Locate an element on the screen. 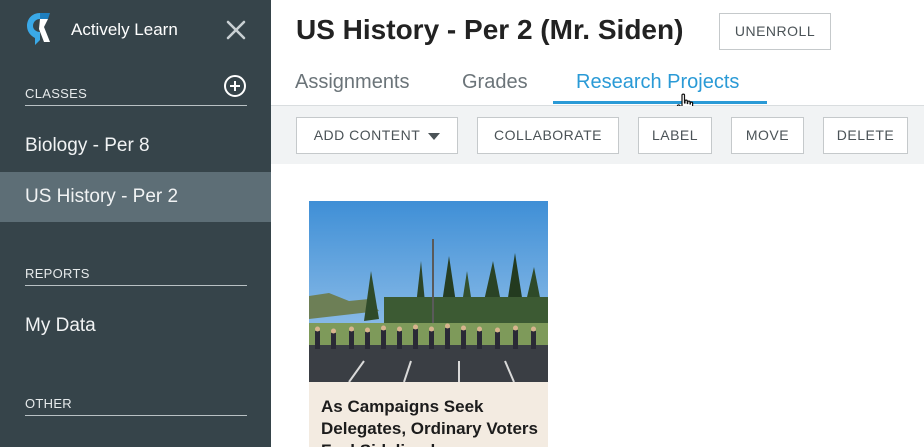  reports-section-label: REPORTS is located at coordinates (57, 273).